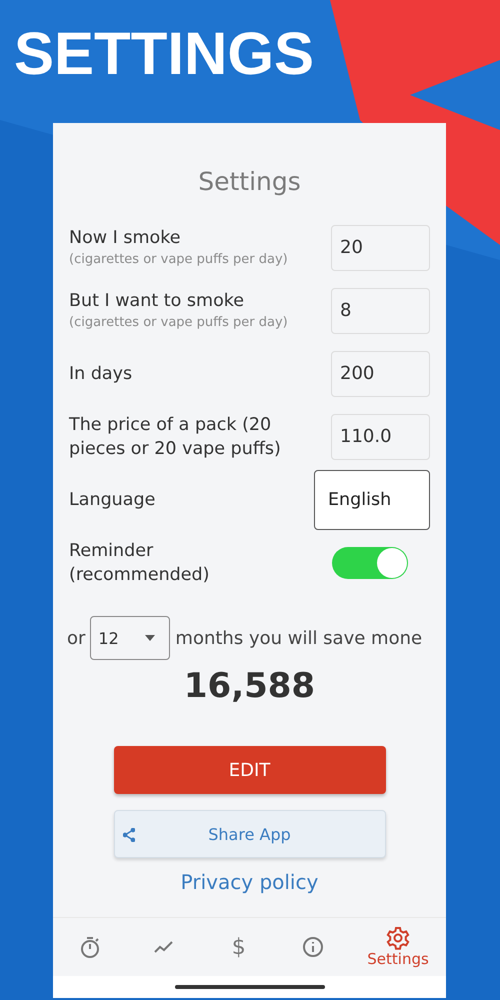 The image size is (500, 1000). Describe the element at coordinates (125, 238) in the screenshot. I see `field-label: Now I smoke` at that location.